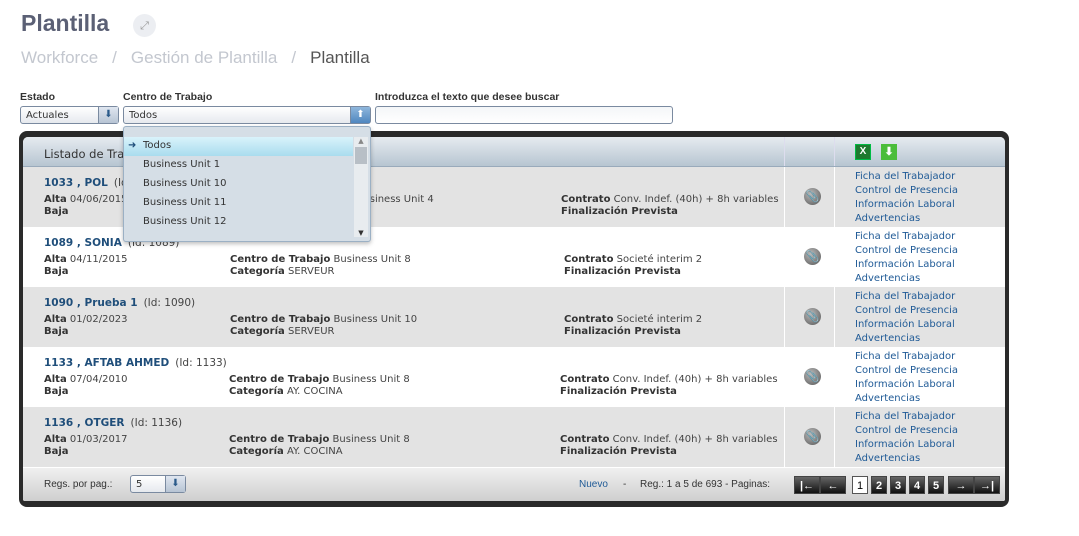 Image resolution: width=1079 pixels, height=536 pixels. Describe the element at coordinates (83, 243) in the screenshot. I see `worker-name: 1089 , SONIA` at that location.